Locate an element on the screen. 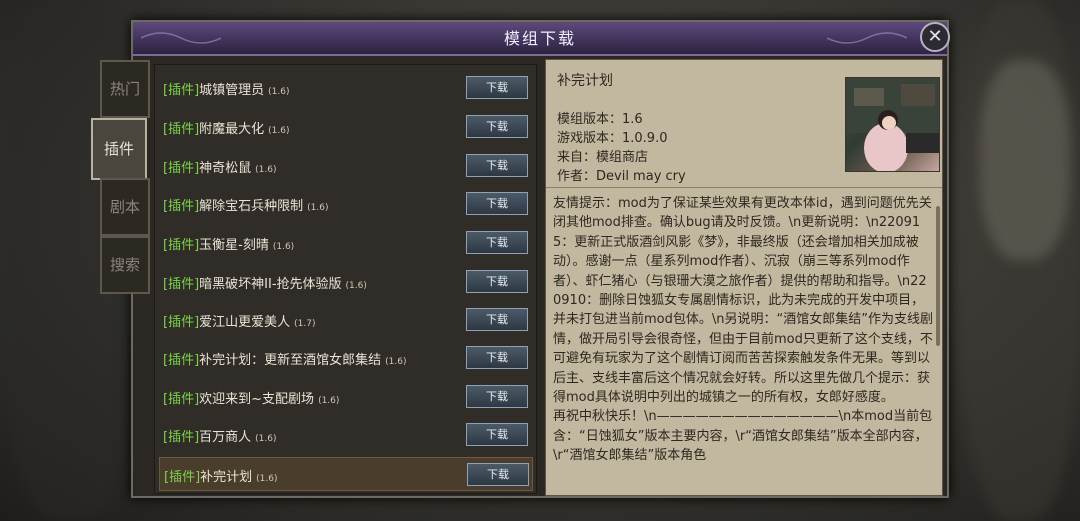 The height and width of the screenshot is (521, 1080). tab-search-label: 搜索 is located at coordinates (124, 265).